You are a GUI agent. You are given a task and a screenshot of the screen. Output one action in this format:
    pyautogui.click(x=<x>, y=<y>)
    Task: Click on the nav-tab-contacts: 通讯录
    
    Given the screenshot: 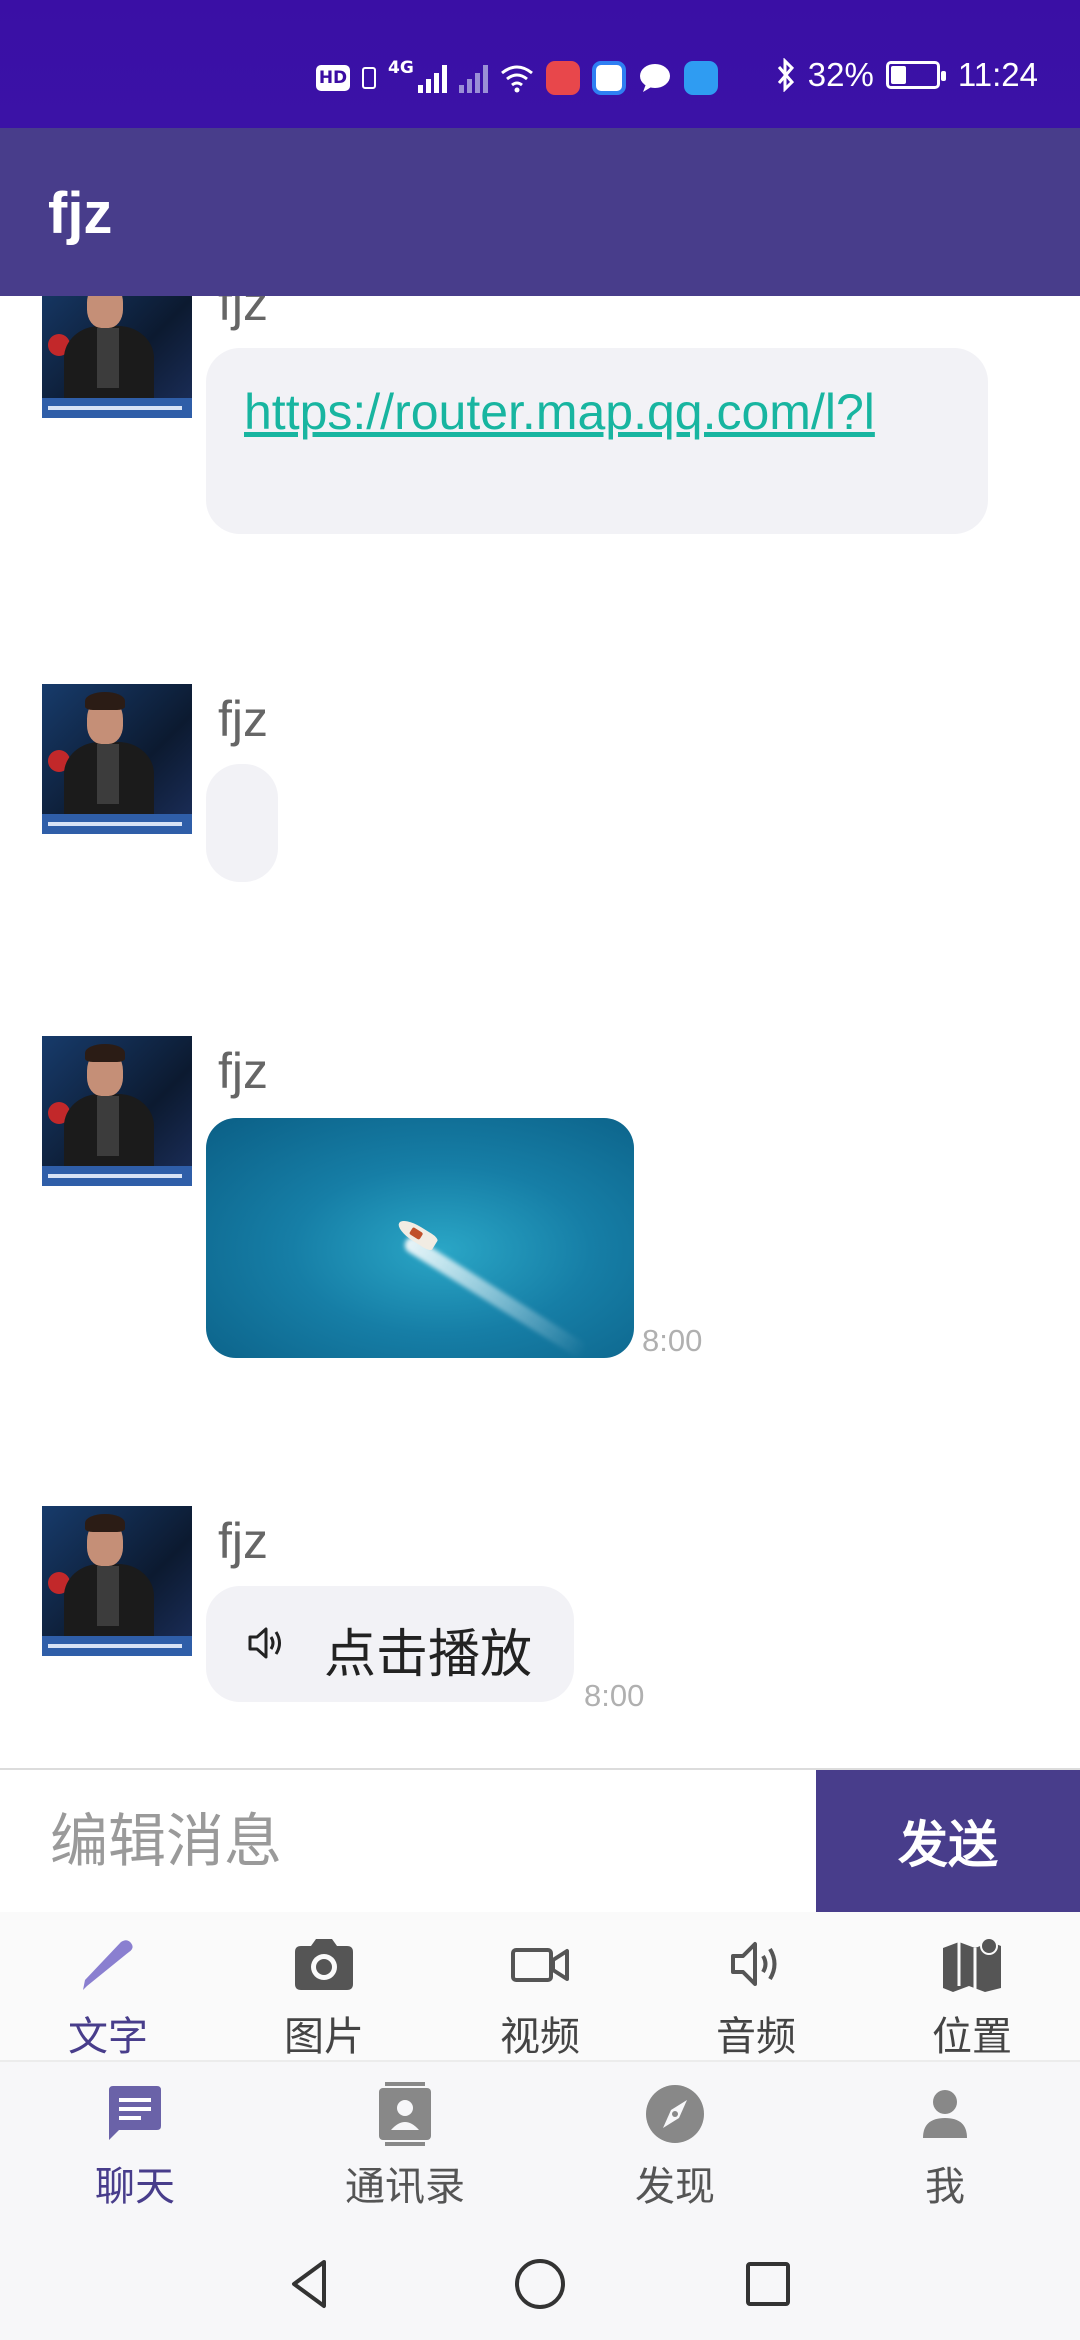 What is the action you would take?
    pyautogui.click(x=405, y=2143)
    